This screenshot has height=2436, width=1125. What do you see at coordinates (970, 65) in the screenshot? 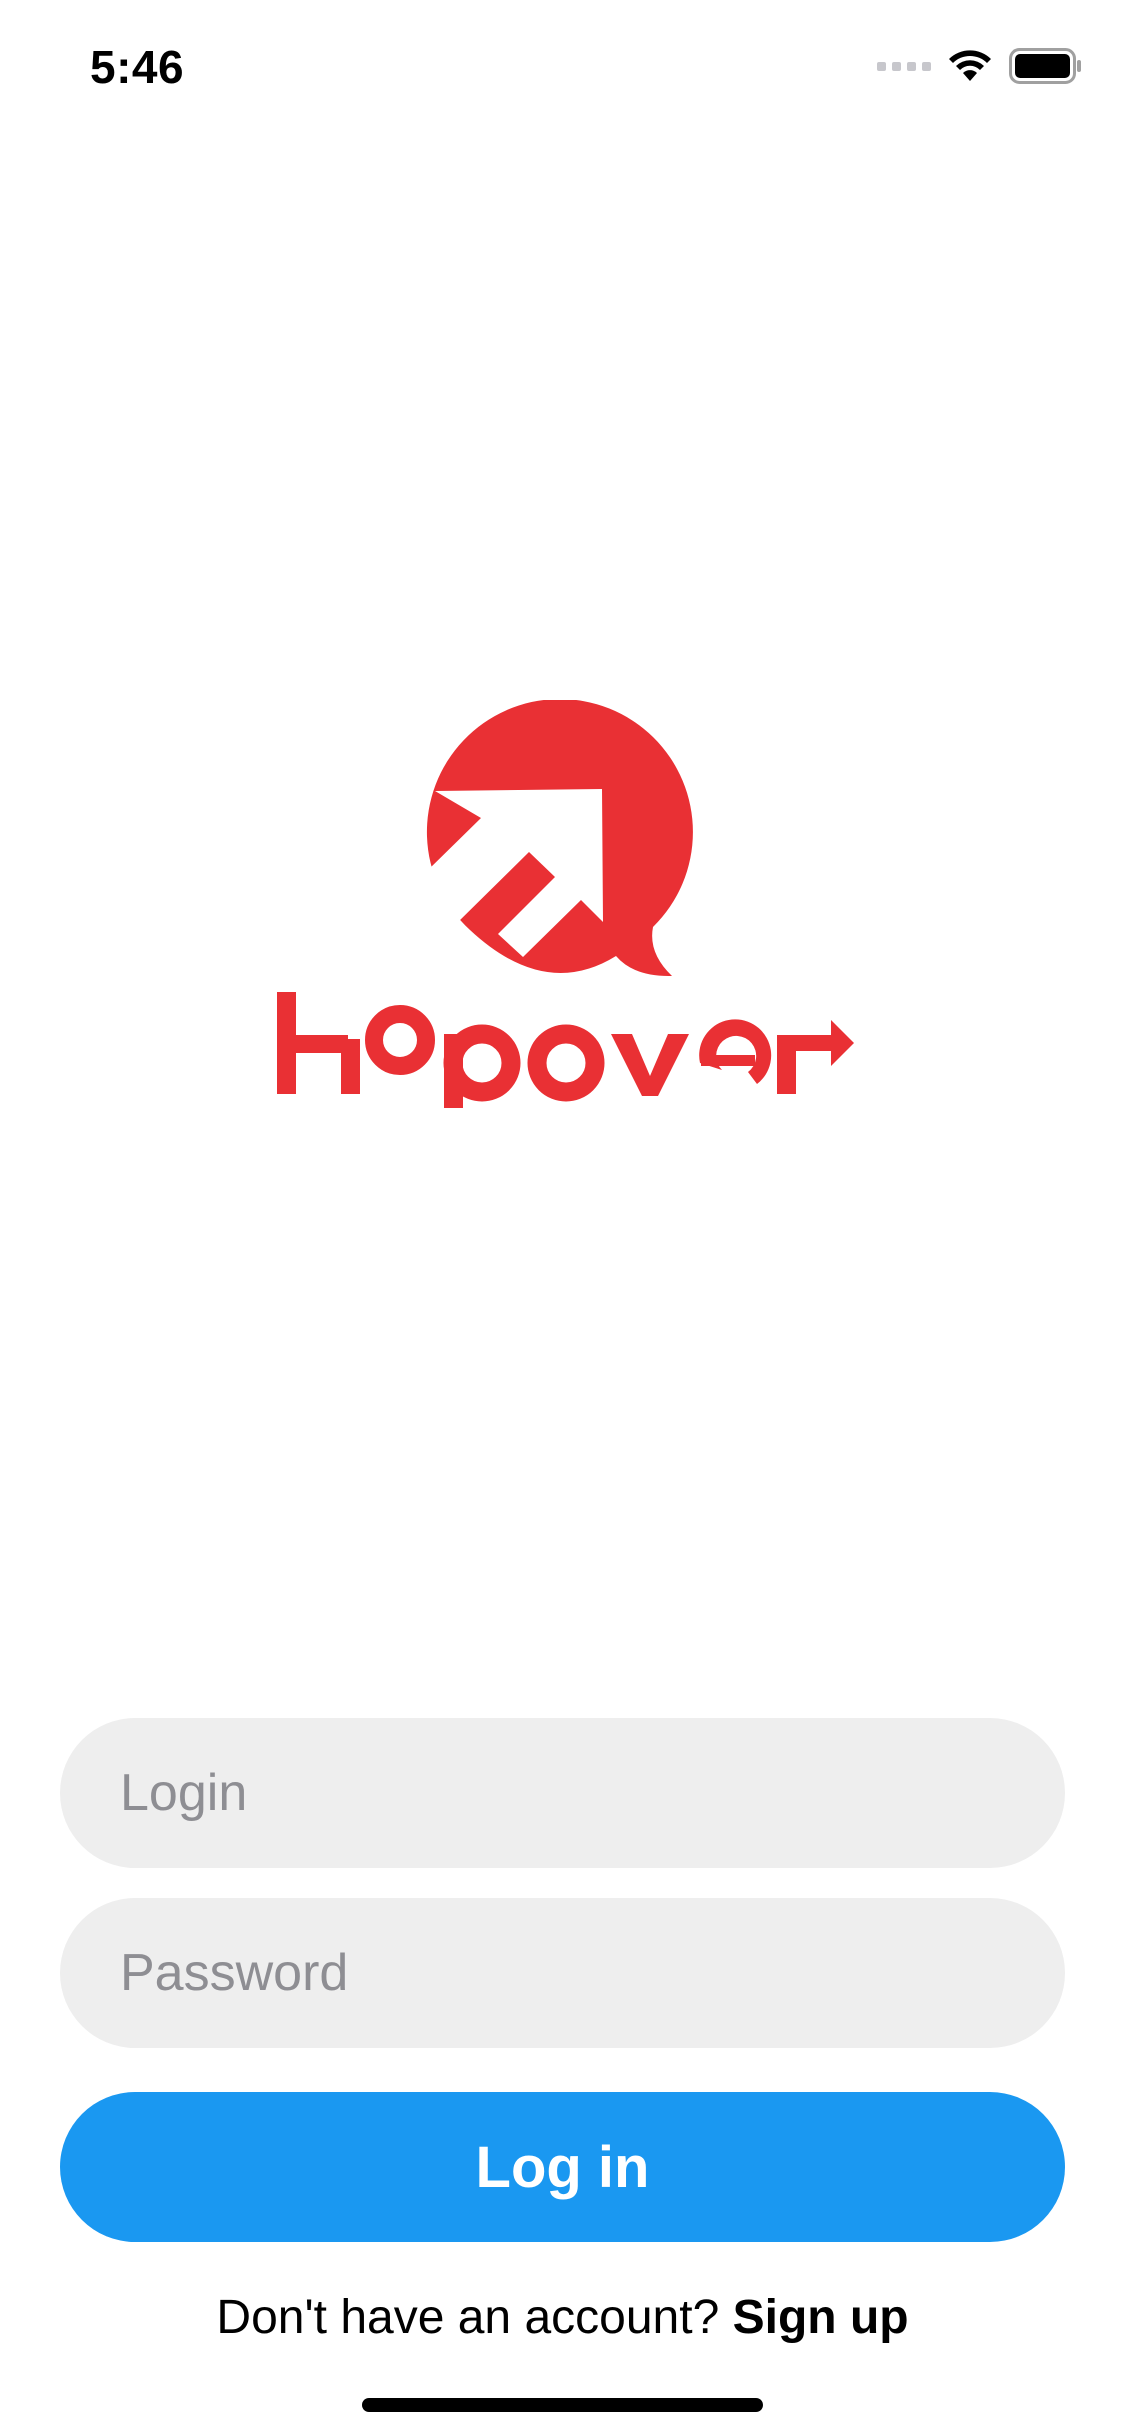
I see `wifi-icon` at bounding box center [970, 65].